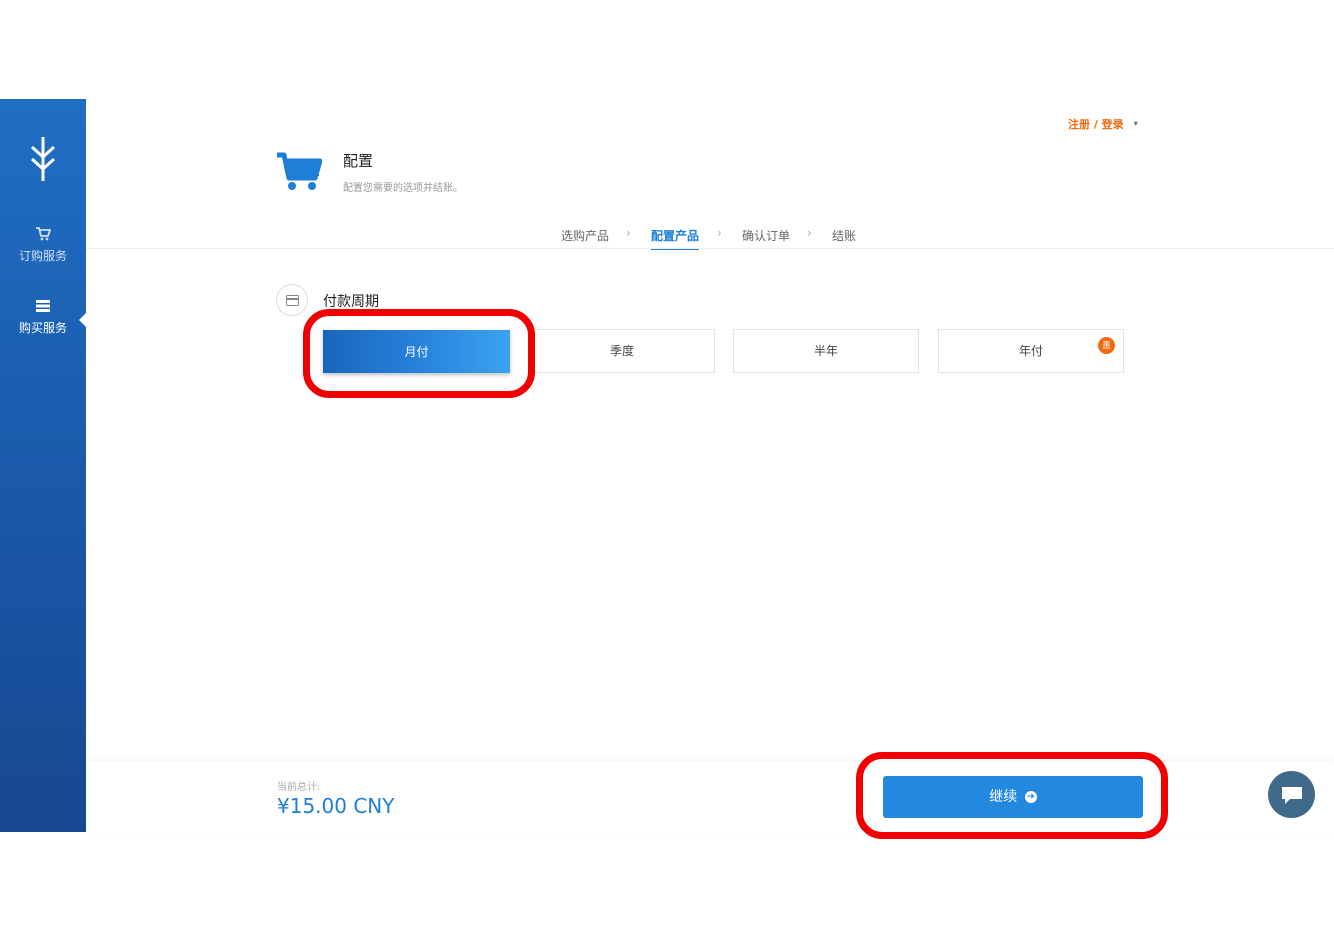 Image resolution: width=1334 pixels, height=932 pixels. I want to click on total-value: ¥15.00 CNY, so click(336, 806).